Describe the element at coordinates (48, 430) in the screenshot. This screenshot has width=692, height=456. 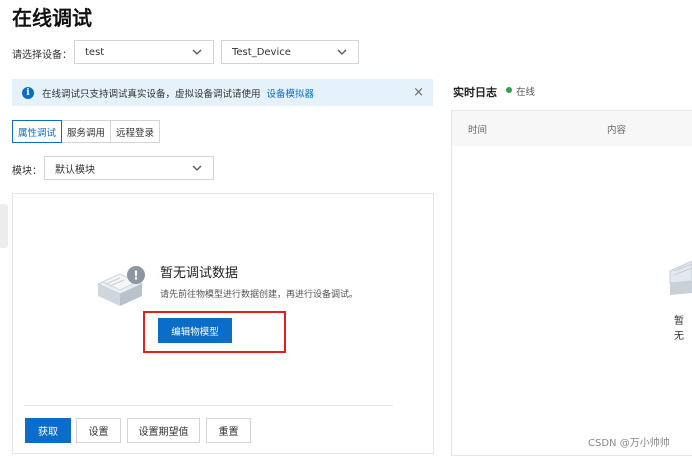
I see `fetch-button: 获取` at that location.